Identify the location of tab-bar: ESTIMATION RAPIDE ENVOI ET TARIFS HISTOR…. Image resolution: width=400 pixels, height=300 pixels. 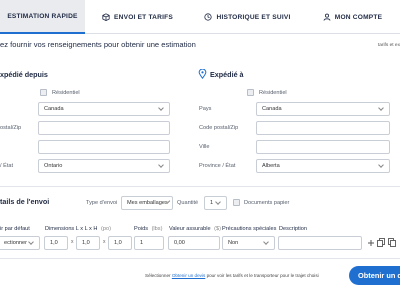
(200, 17).